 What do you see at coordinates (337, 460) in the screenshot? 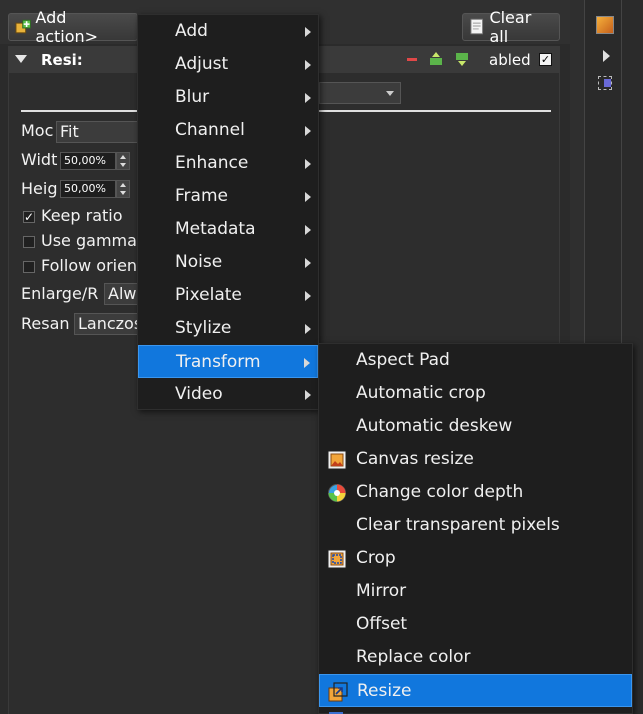
I see `canvas-resize-icon` at bounding box center [337, 460].